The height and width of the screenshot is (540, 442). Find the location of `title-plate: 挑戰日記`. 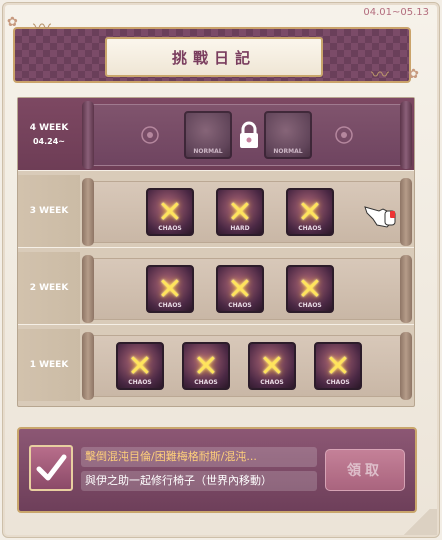

title-plate: 挑戰日記 is located at coordinates (214, 57).